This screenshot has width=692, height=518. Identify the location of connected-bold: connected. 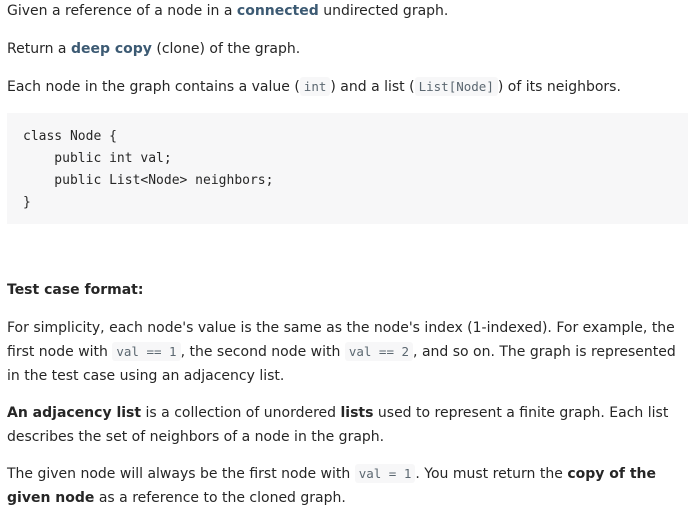
(277, 11).